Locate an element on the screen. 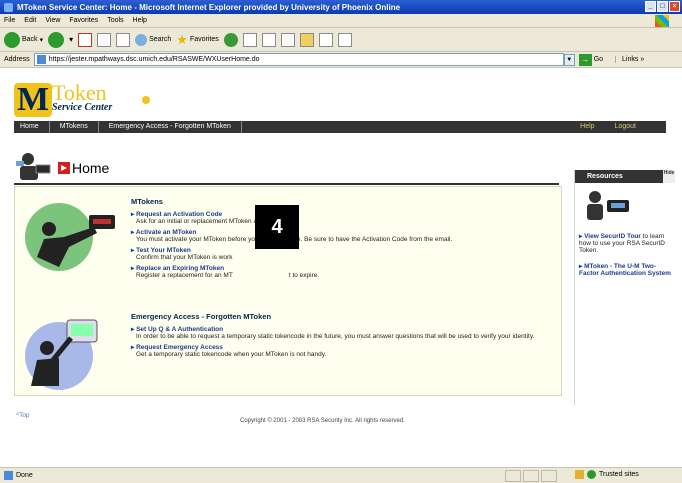  menu-view: View is located at coordinates (52, 20).